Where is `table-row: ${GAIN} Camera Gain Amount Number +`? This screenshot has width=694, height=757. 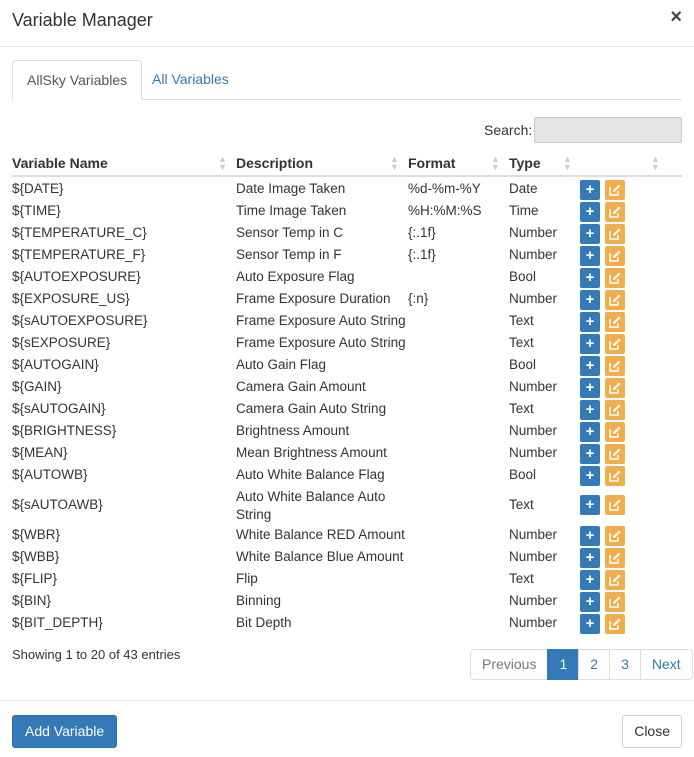
table-row: ${GAIN} Camera Gain Amount Number + is located at coordinates (347, 387).